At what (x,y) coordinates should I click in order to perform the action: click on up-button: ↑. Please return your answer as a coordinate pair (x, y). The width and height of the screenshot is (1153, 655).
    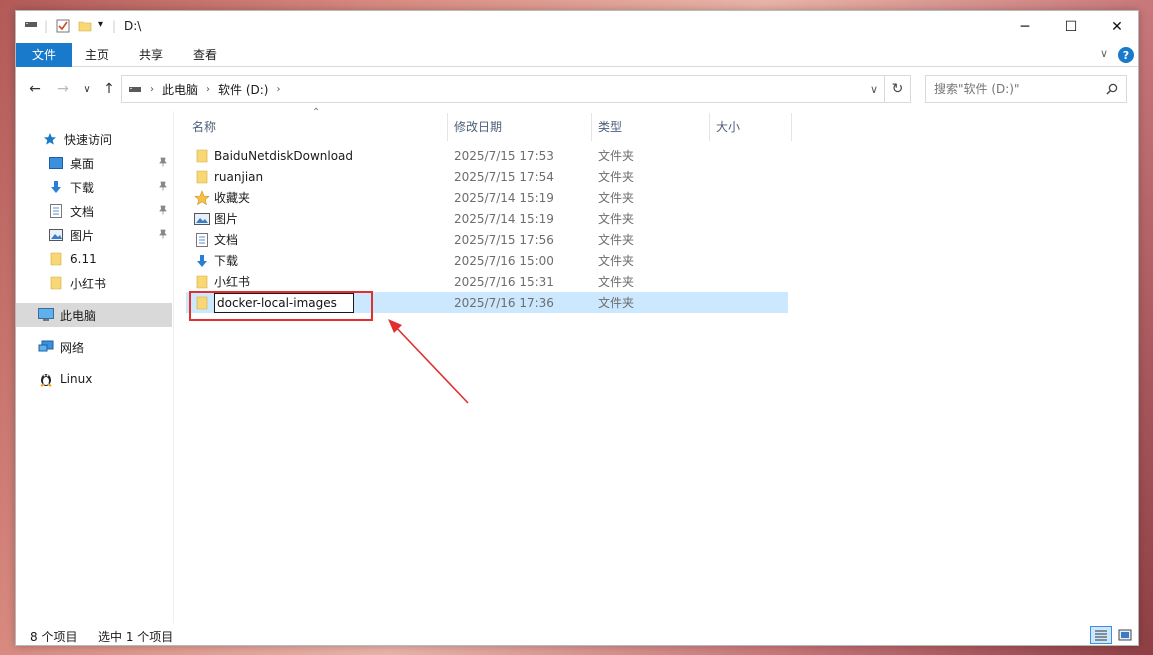
    Looking at the image, I should click on (109, 89).